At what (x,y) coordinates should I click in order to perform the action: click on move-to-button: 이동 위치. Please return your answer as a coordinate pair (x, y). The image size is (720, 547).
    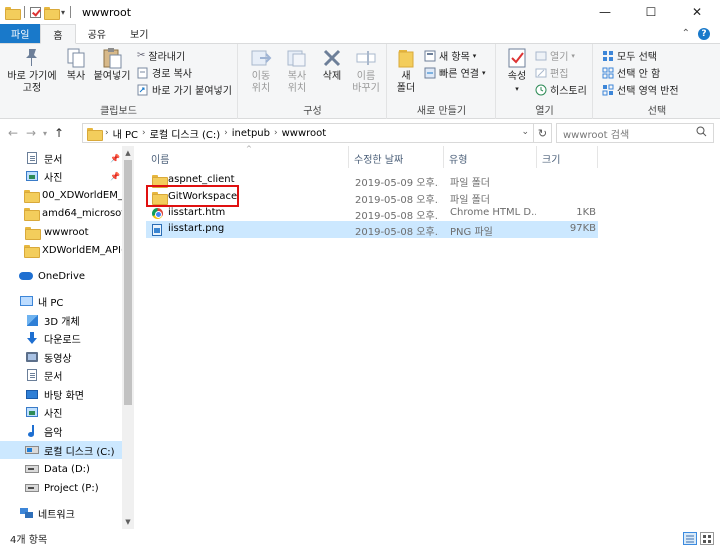
    Looking at the image, I should click on (261, 71).